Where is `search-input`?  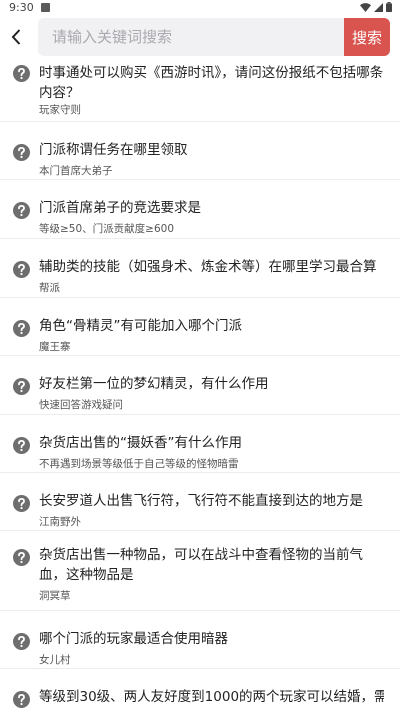 search-input is located at coordinates (191, 37).